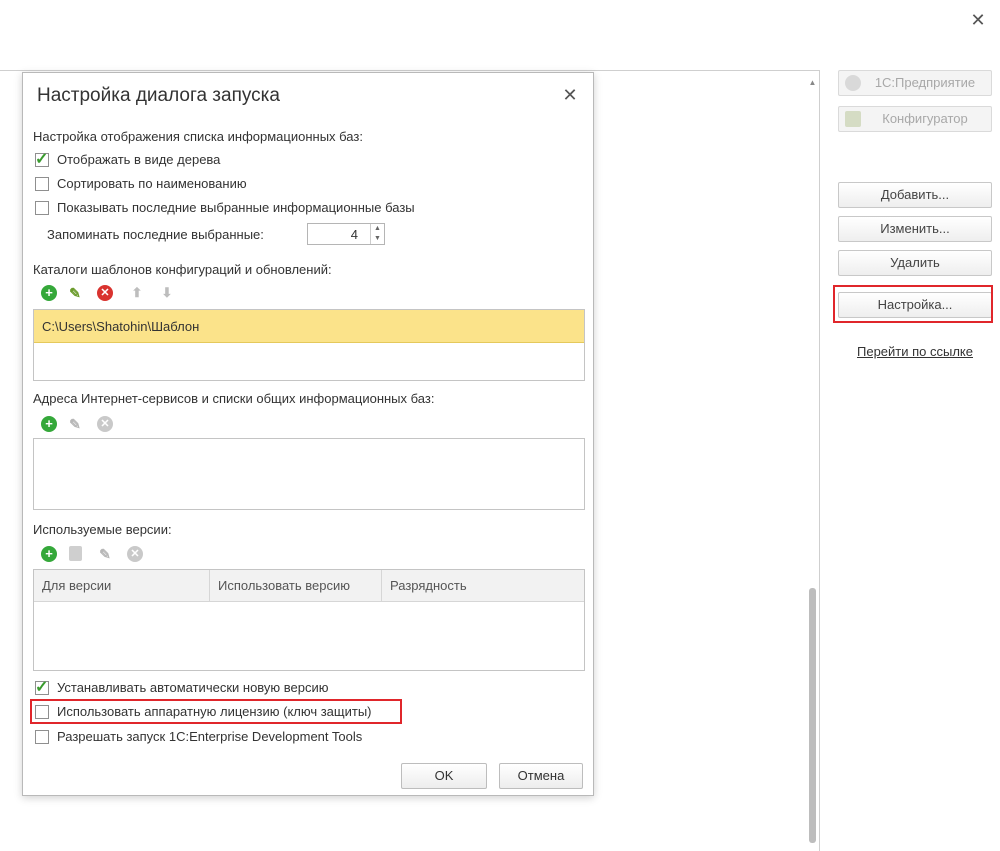  I want to click on checkbox-sort, so click(42, 184).